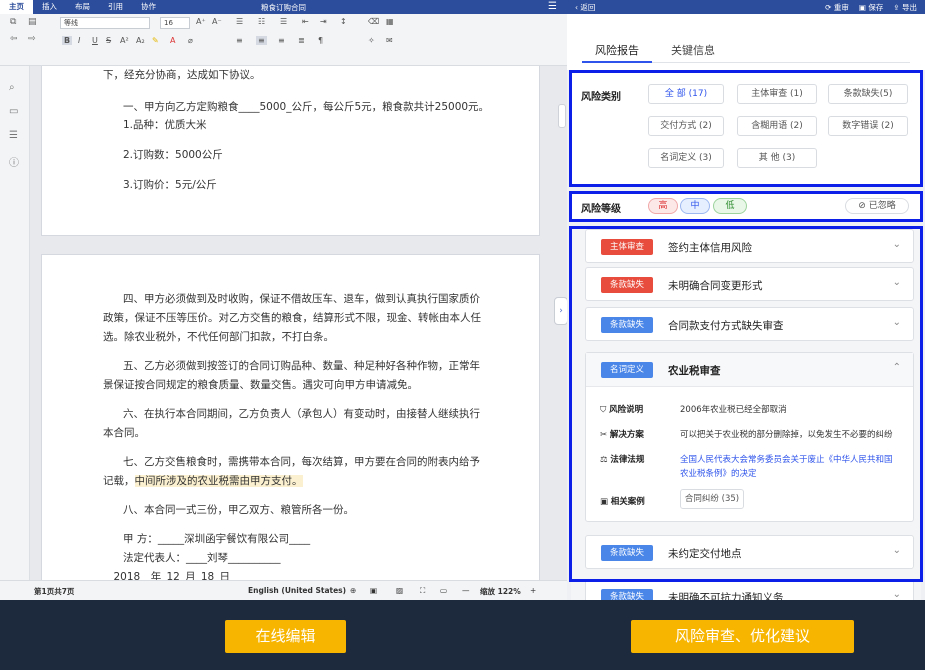 The image size is (925, 670). What do you see at coordinates (32, 39) in the screenshot?
I see `redo-icon: ⇨` at bounding box center [32, 39].